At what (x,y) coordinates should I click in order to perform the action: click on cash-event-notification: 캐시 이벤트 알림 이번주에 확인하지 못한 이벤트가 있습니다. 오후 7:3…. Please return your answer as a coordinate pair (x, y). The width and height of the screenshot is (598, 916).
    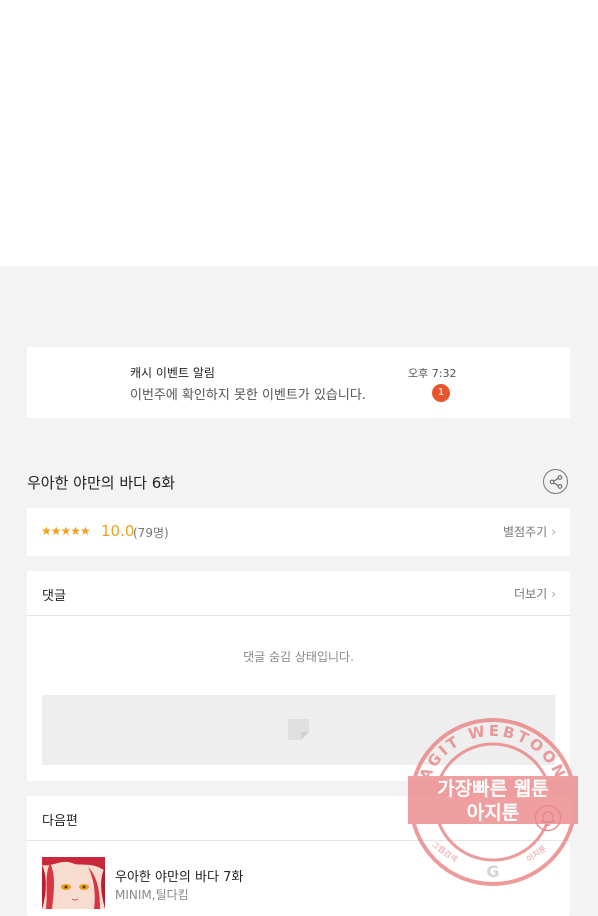
    Looking at the image, I should click on (298, 382).